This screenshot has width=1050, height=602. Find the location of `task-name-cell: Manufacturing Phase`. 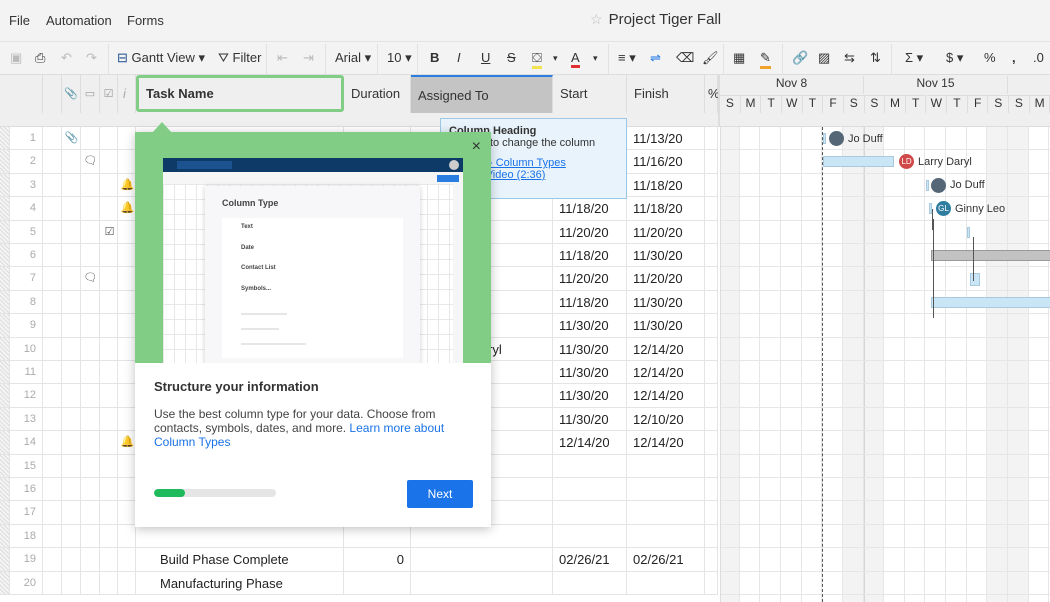

task-name-cell: Manufacturing Phase is located at coordinates (240, 582).